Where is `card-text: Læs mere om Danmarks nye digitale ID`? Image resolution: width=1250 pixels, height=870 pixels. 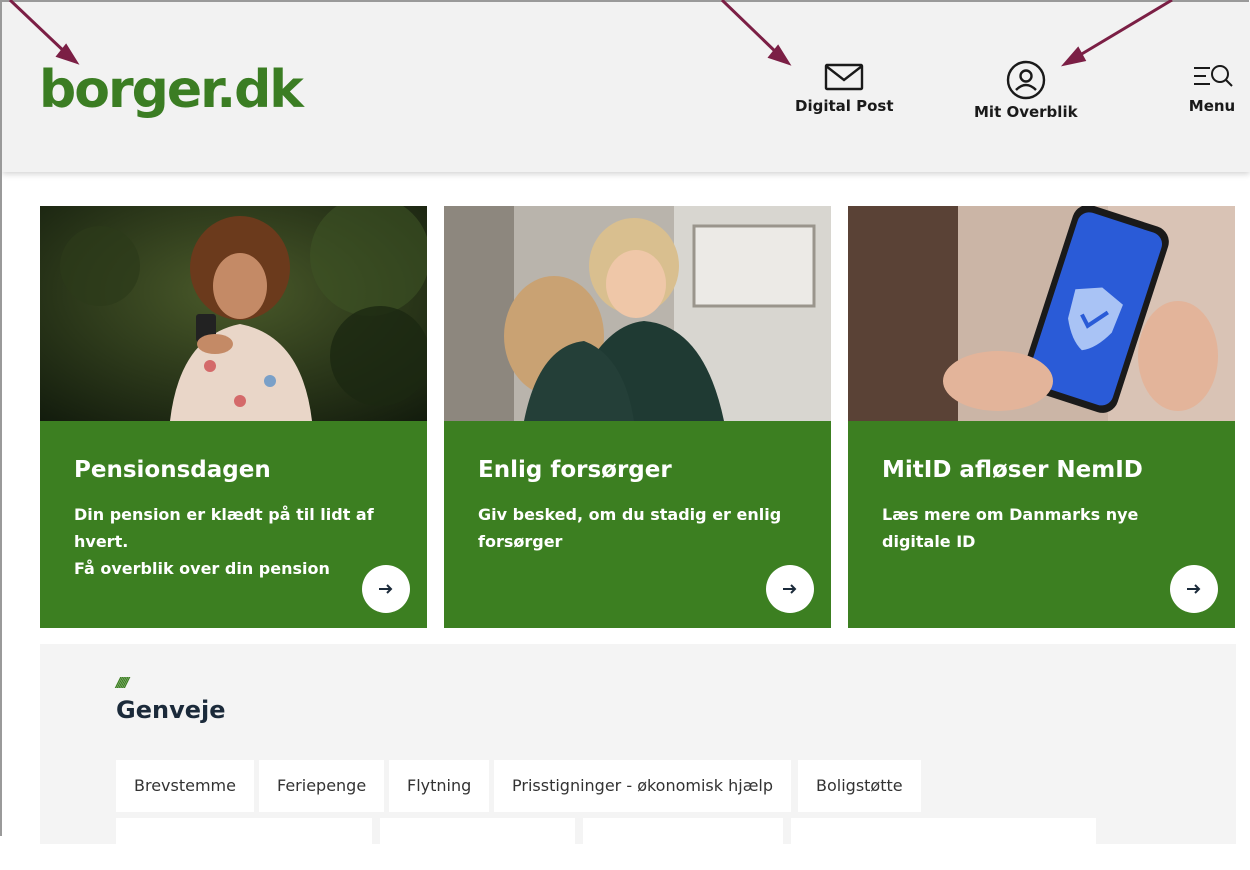 card-text: Læs mere om Danmarks nye digitale ID is located at coordinates (1042, 528).